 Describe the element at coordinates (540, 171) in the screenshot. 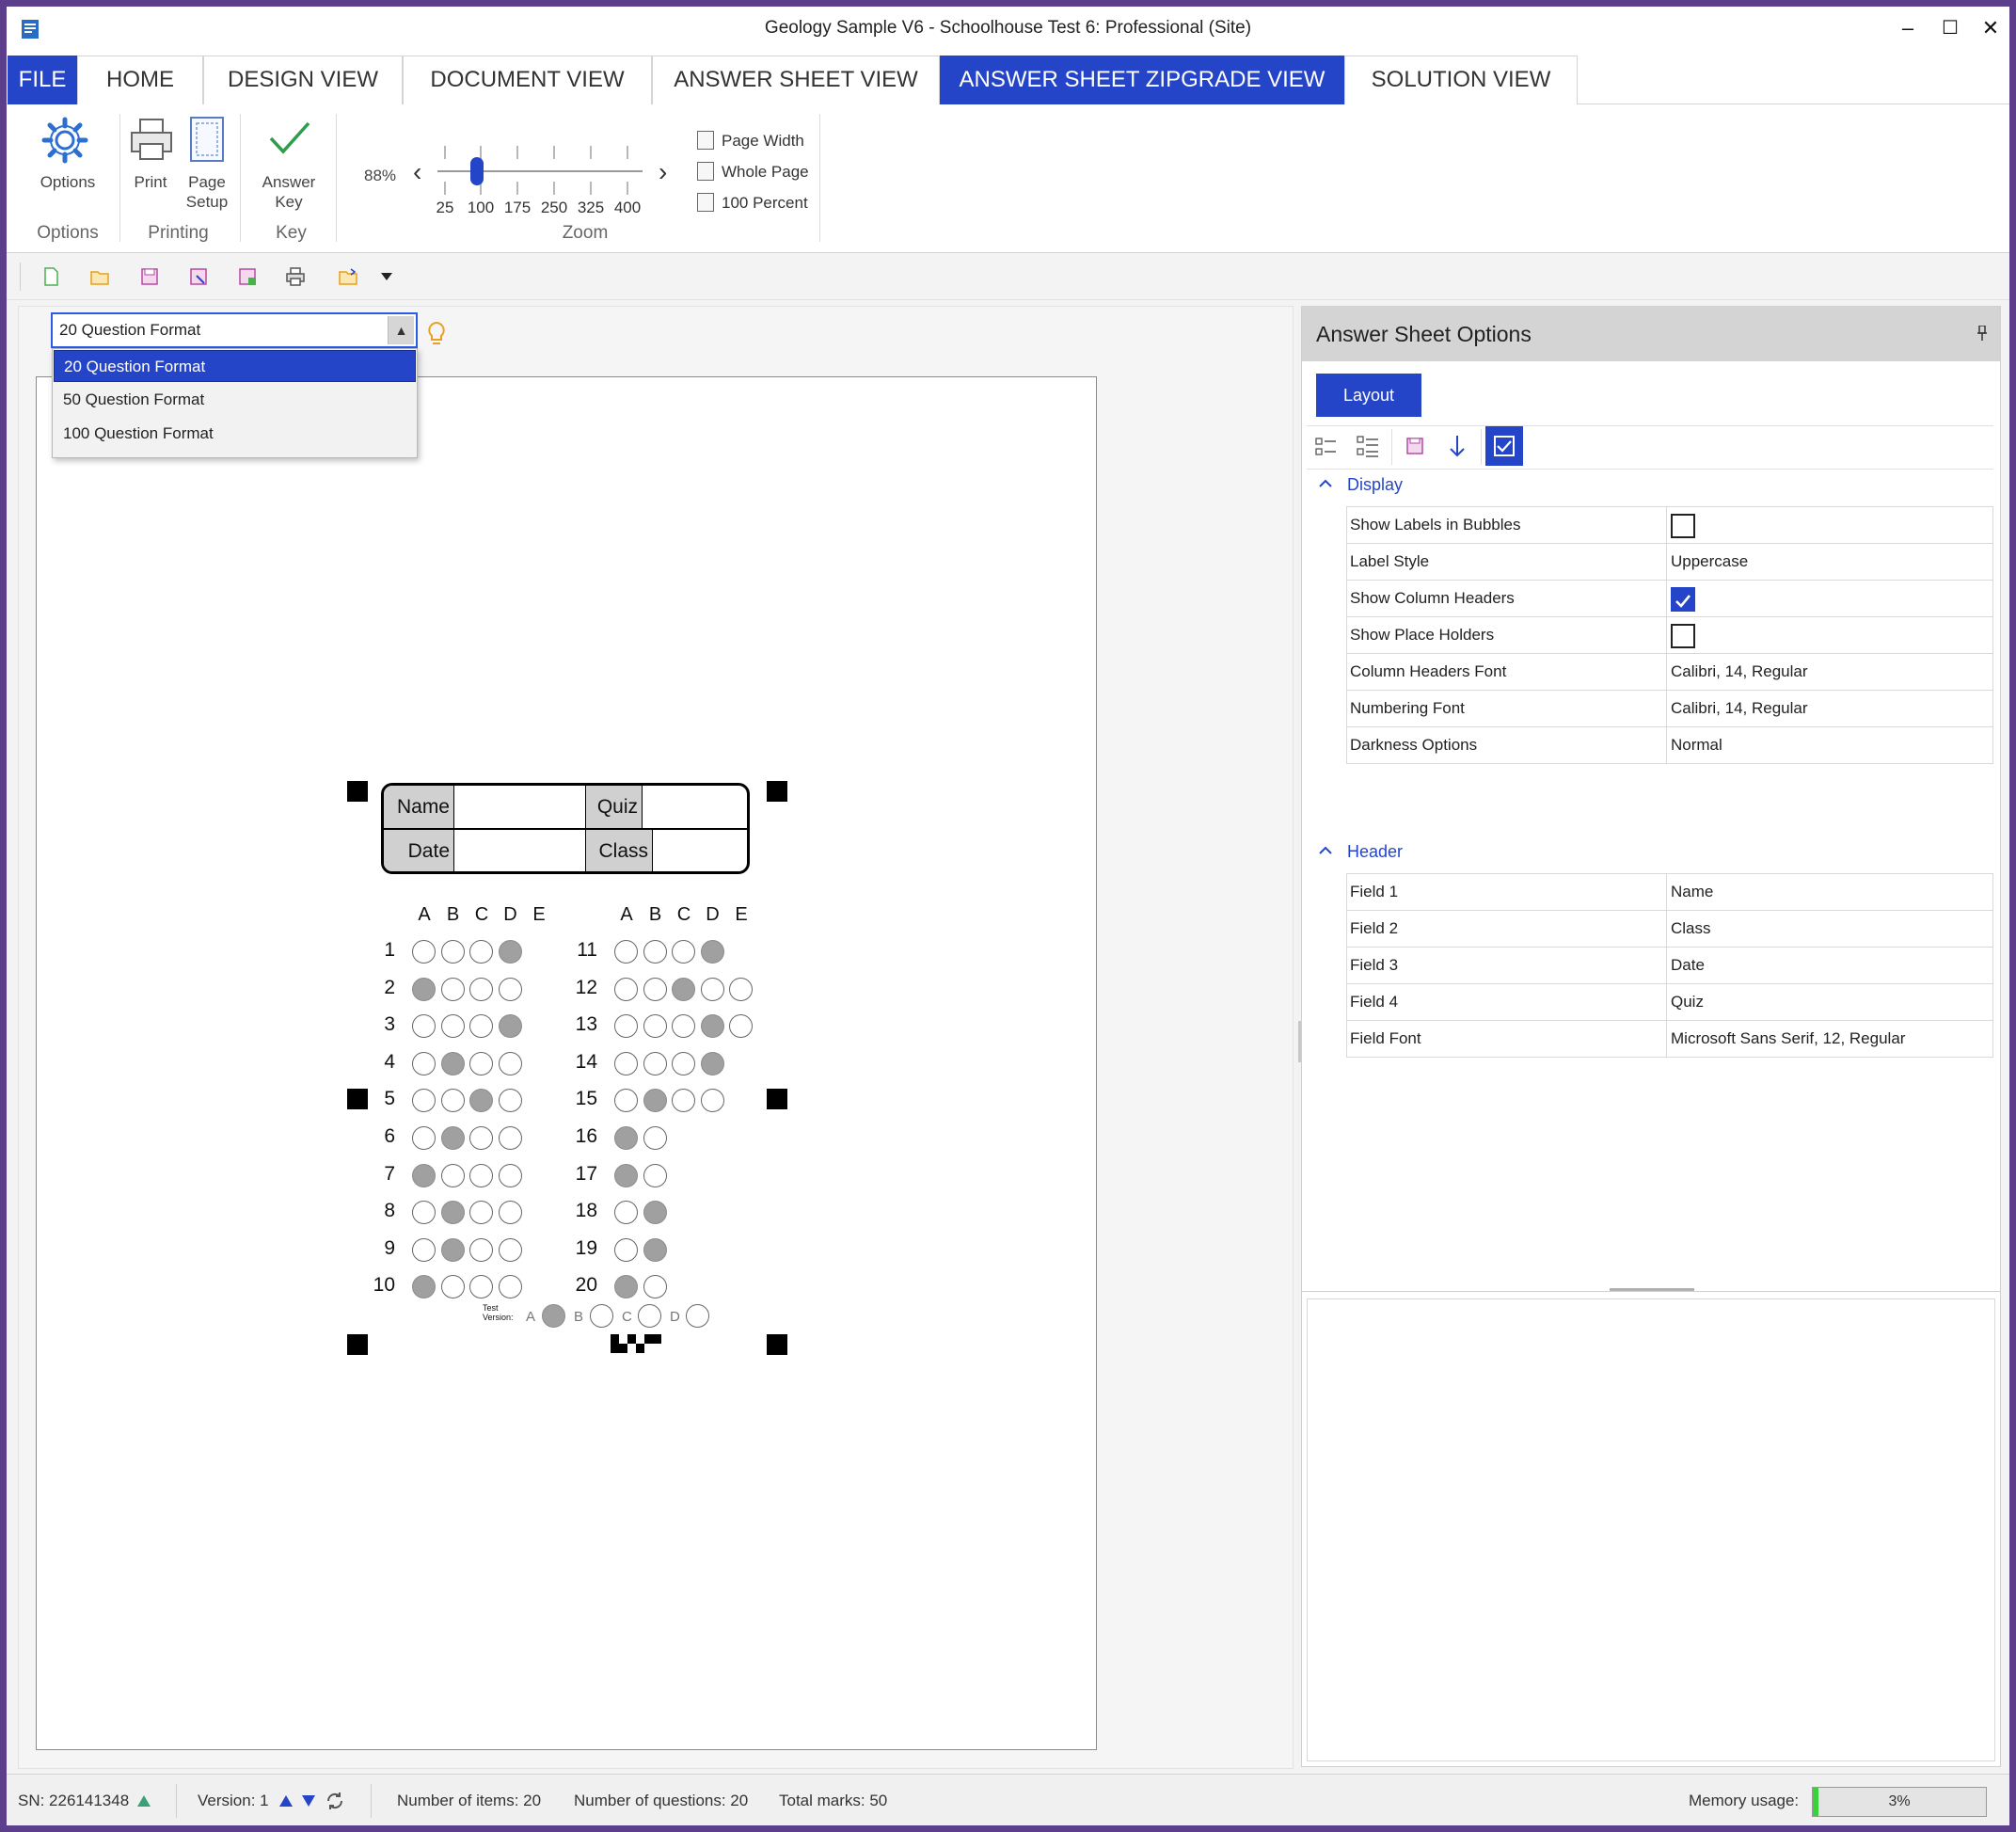

I see `zoom-slider-track` at that location.